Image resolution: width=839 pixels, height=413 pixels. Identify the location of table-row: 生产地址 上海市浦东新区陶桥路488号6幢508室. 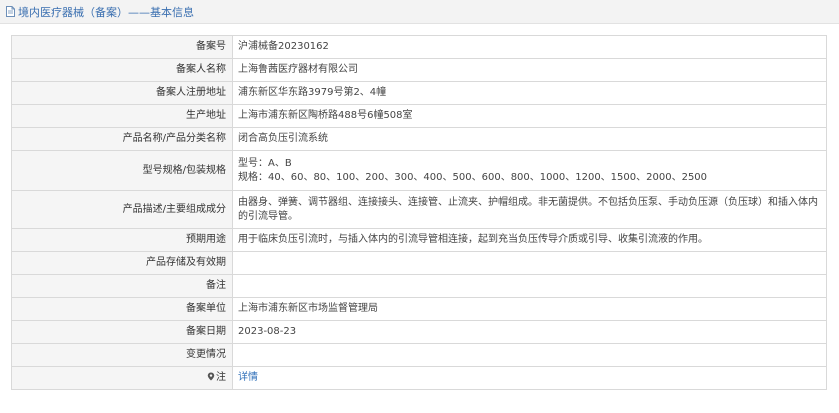
(419, 116).